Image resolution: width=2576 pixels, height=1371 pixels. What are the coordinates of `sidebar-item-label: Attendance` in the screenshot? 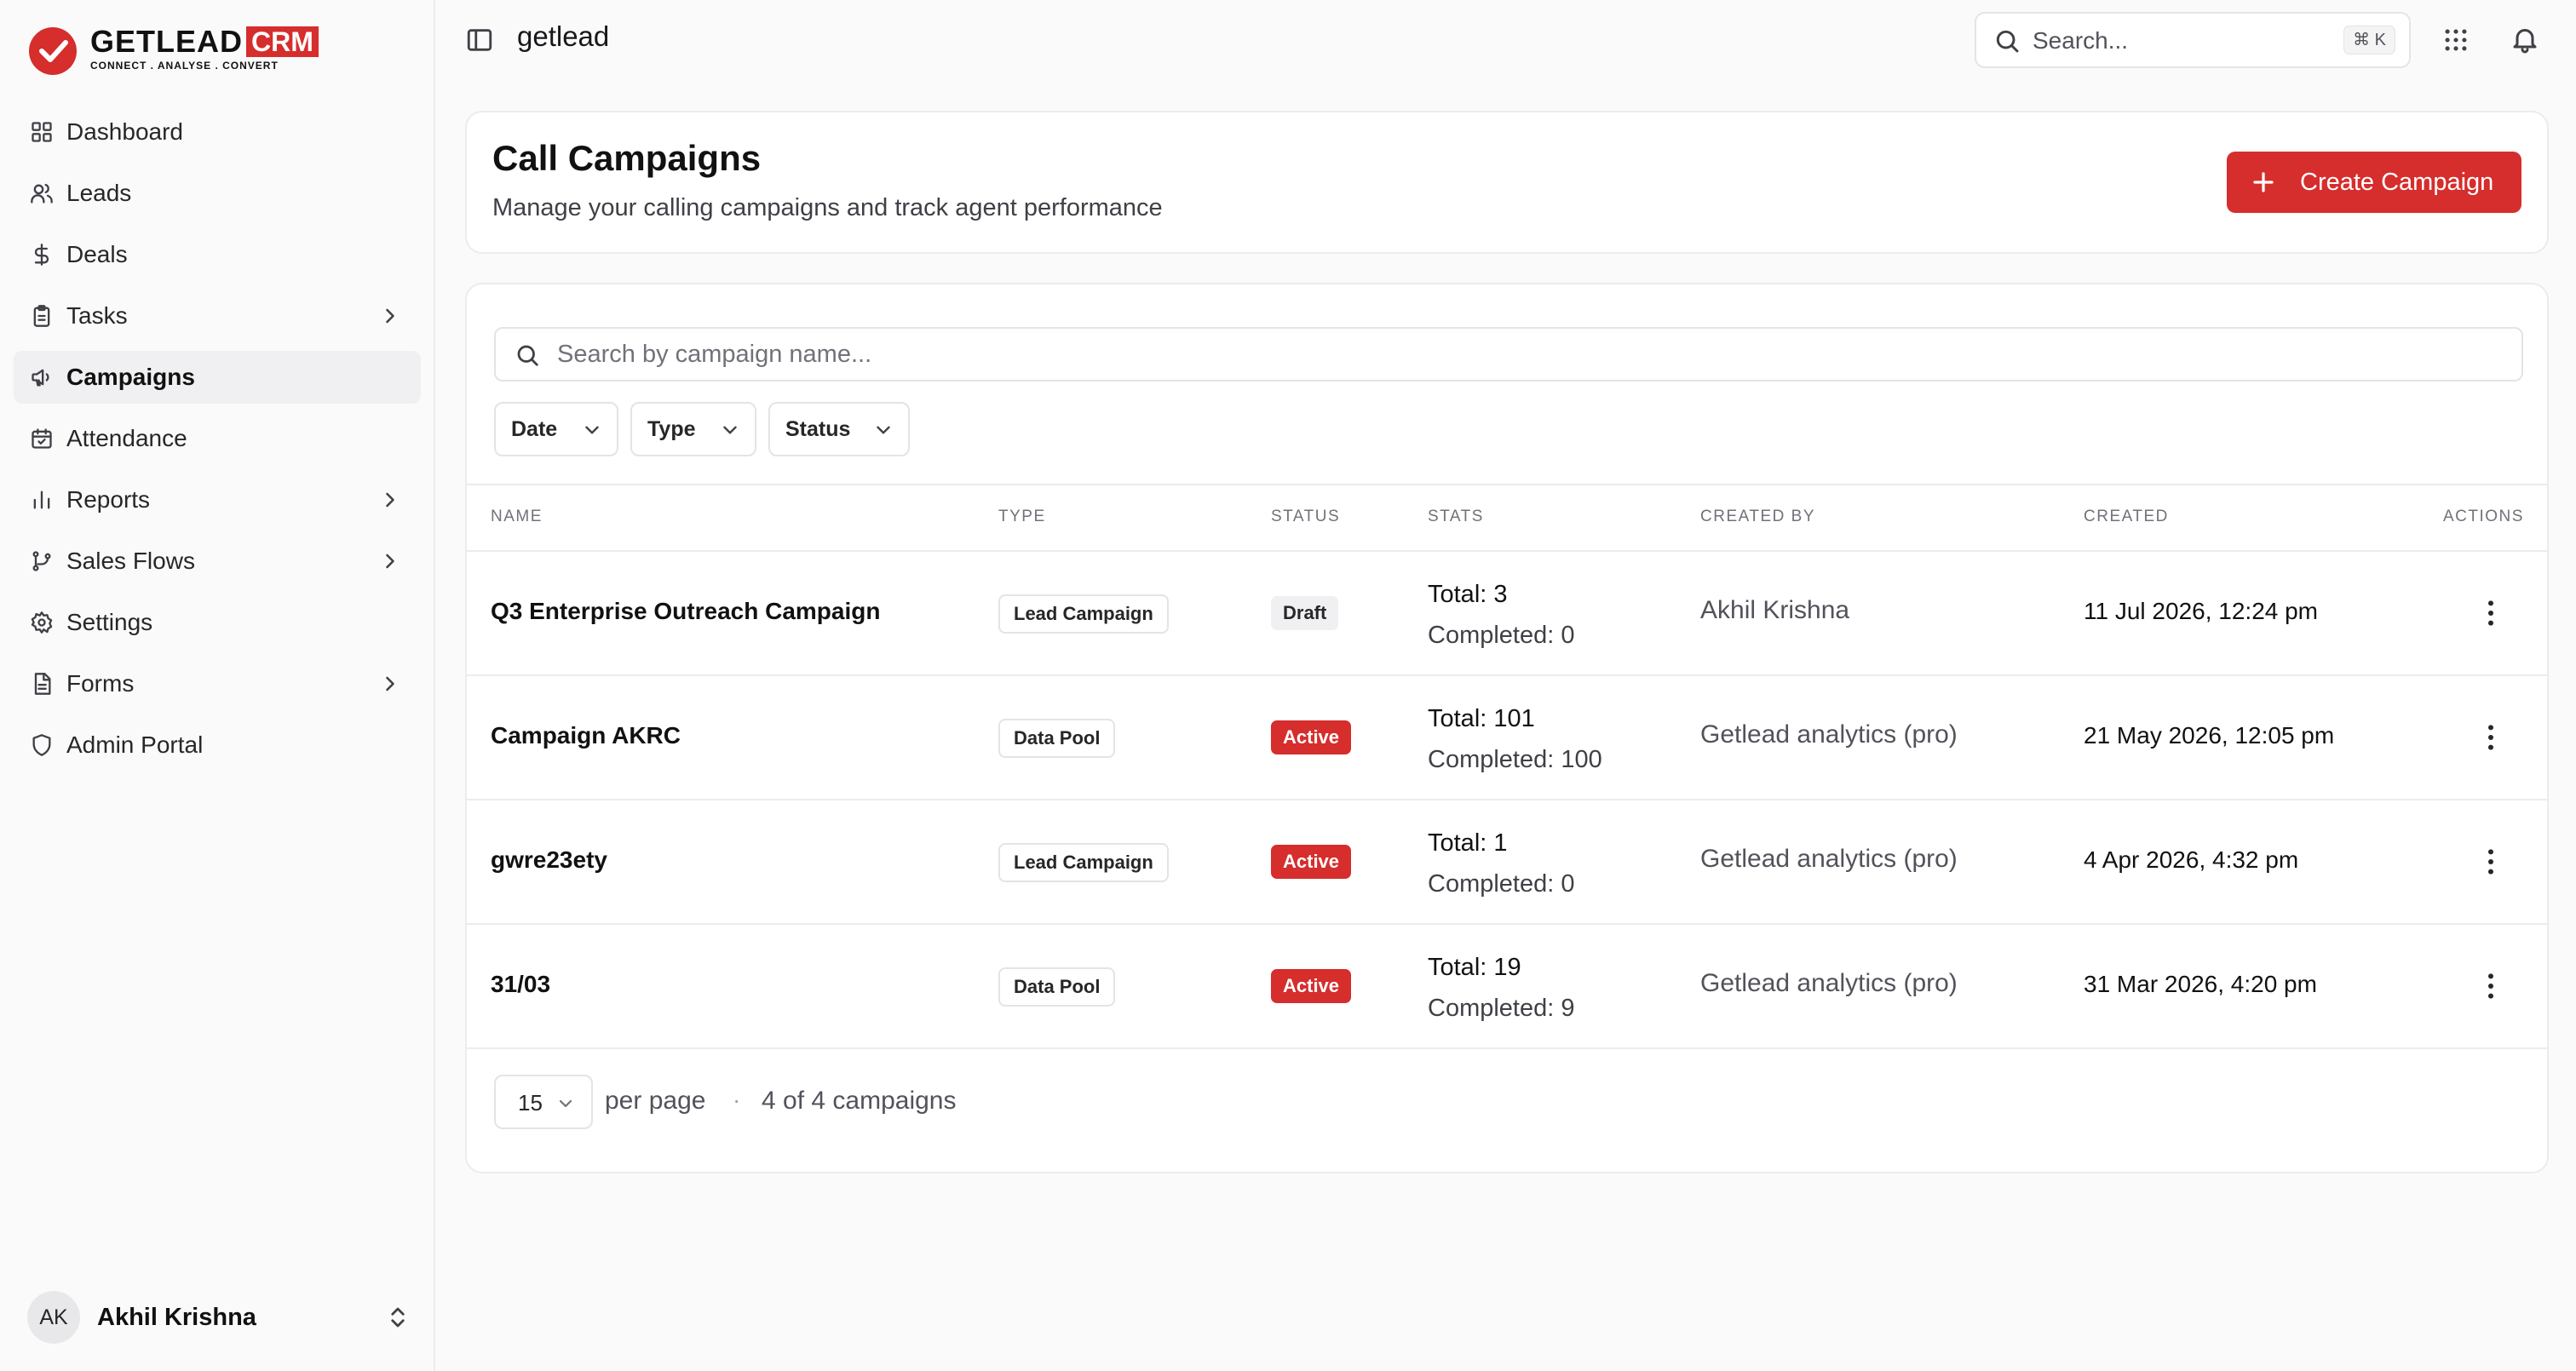 It's located at (126, 438).